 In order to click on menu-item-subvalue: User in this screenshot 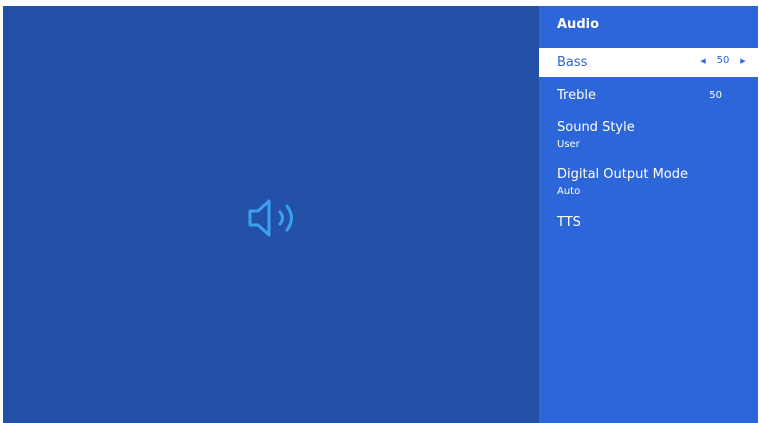, I will do `click(568, 144)`.